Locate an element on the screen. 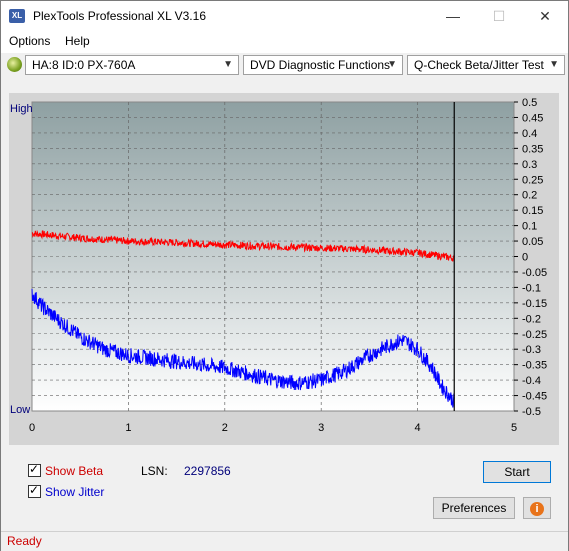  y-tick-label: 0.3 is located at coordinates (529, 165).